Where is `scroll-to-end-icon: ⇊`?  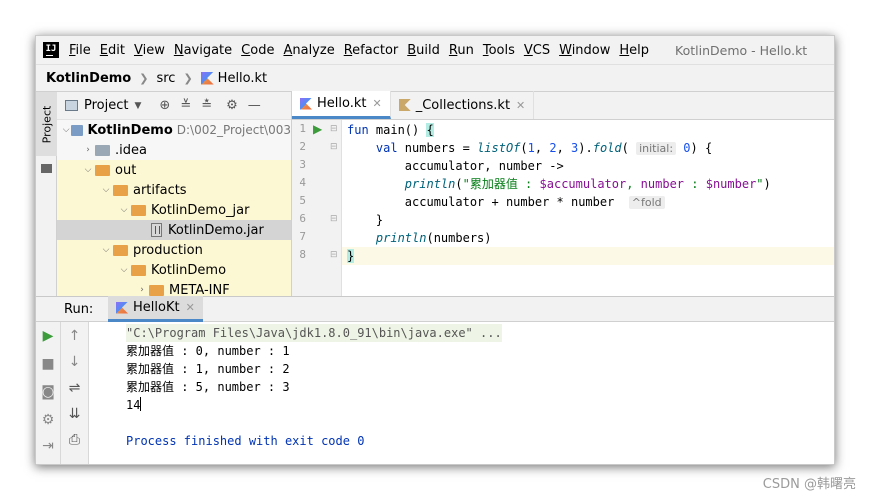 scroll-to-end-icon: ⇊ is located at coordinates (74, 414).